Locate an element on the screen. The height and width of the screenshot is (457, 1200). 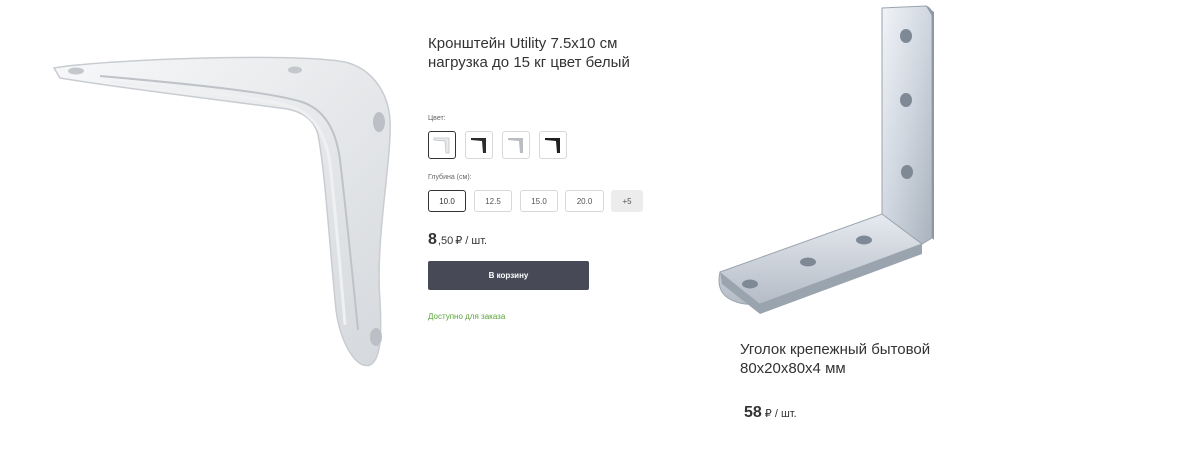
depth-more-button: +5 is located at coordinates (627, 201).